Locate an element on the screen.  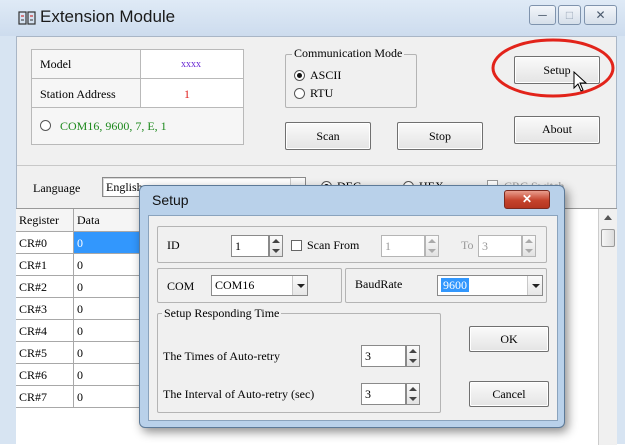
scan-button: Scan is located at coordinates (328, 136).